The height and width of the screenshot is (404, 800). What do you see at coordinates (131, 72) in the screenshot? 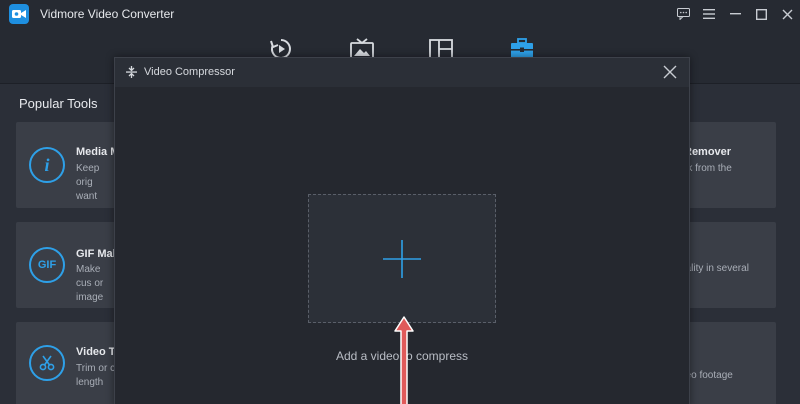
I see `compress-icon` at bounding box center [131, 72].